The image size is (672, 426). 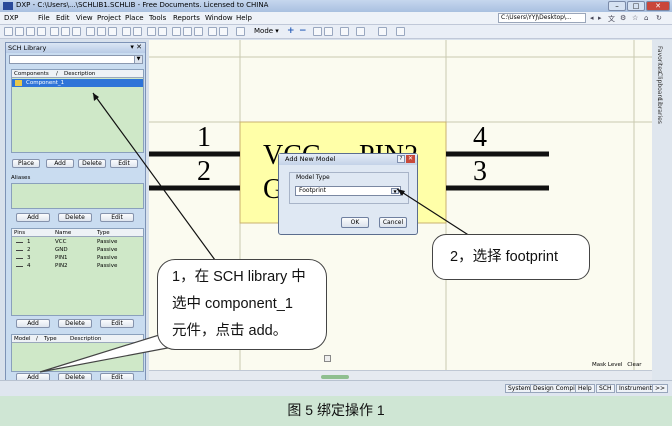 What do you see at coordinates (230, 331) in the screenshot?
I see `step1-line: 元件，点击 add。` at bounding box center [230, 331].